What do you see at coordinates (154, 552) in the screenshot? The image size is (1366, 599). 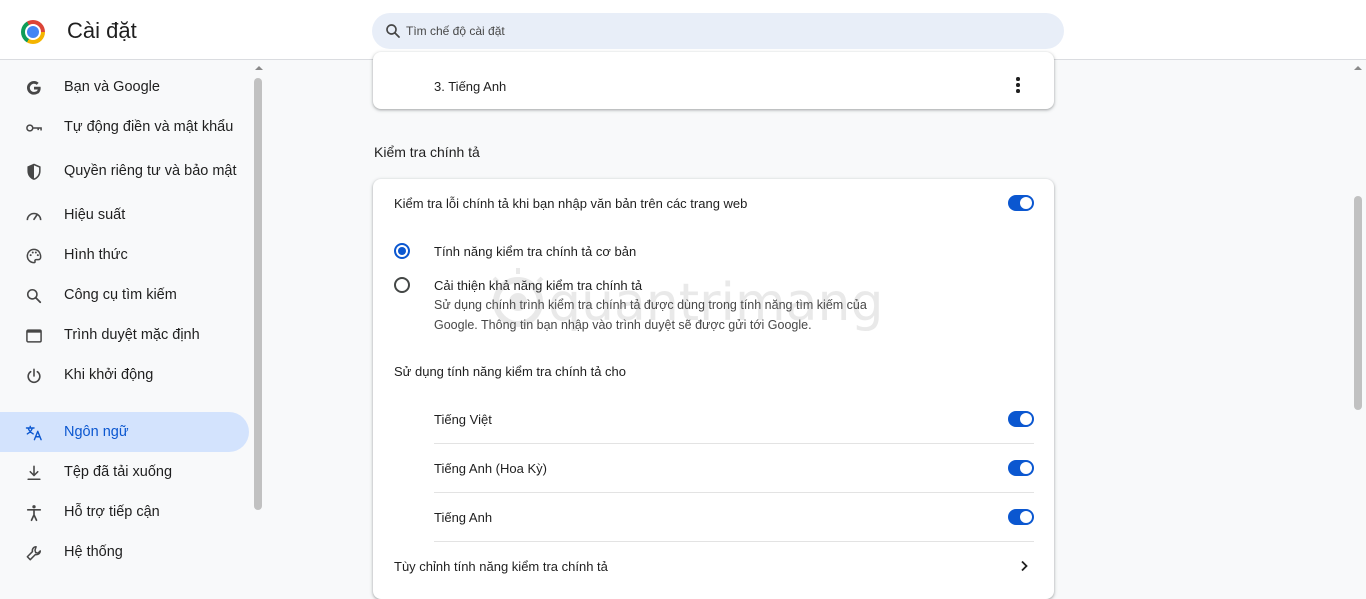 I see `sidebar-item-label: Hệ thống` at bounding box center [154, 552].